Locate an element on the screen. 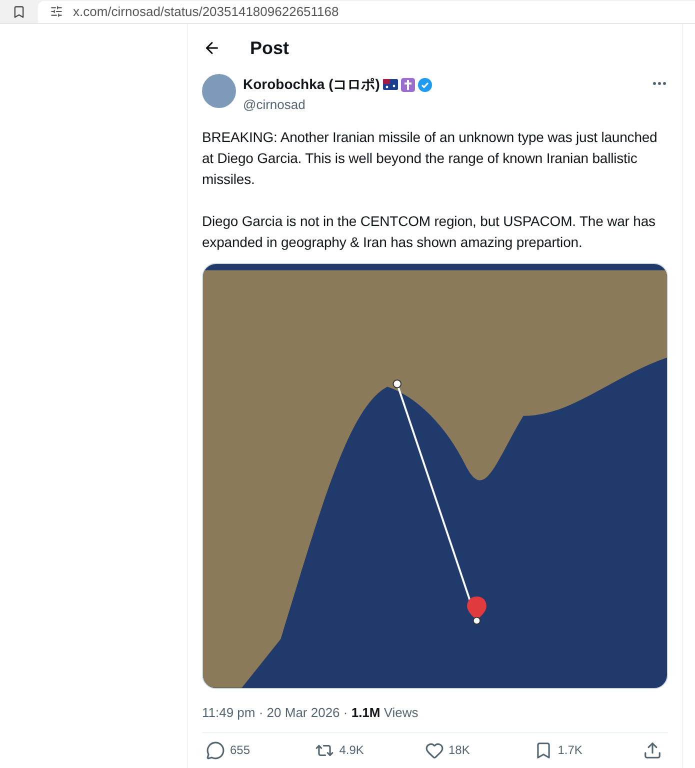  more-button is located at coordinates (659, 83).